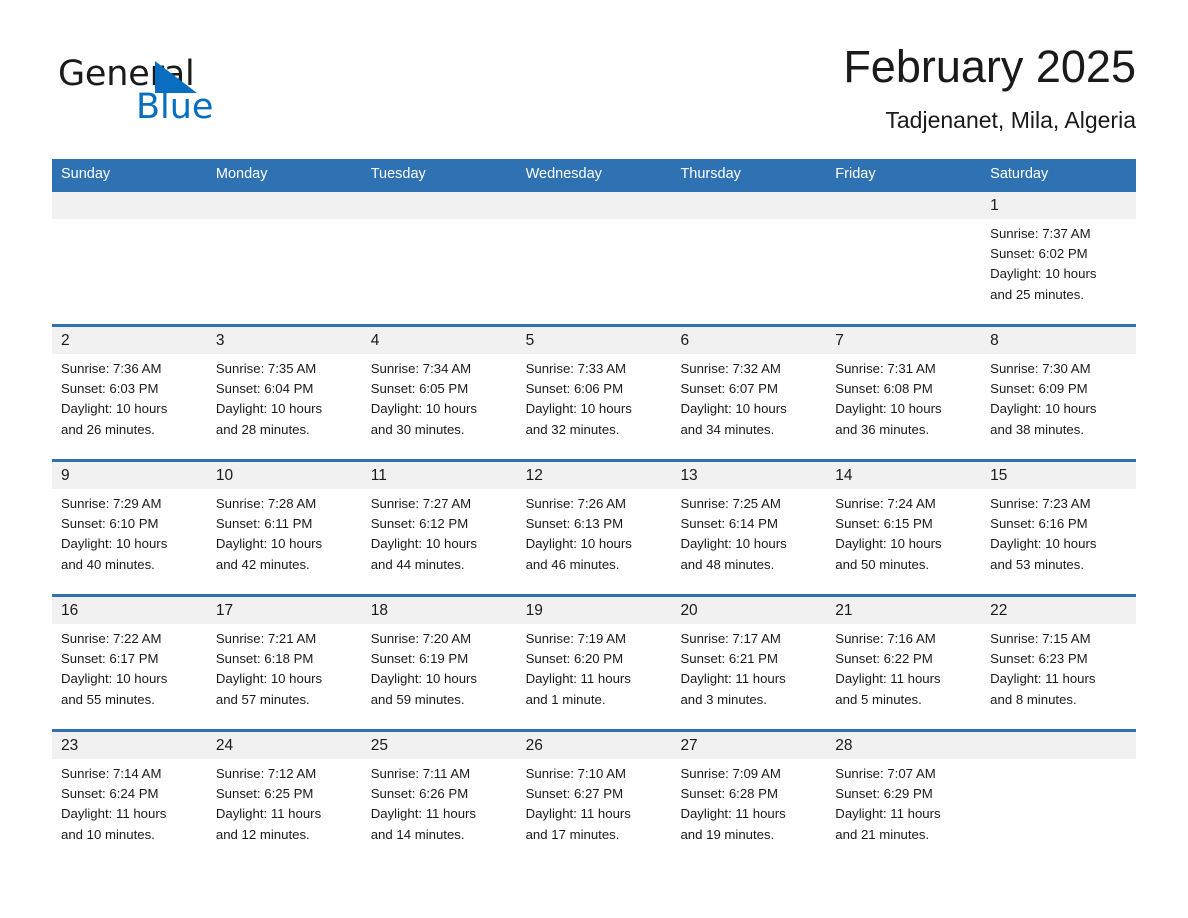 Image resolution: width=1188 pixels, height=918 pixels. What do you see at coordinates (266, 503) in the screenshot?
I see `sunrise-text: Sunrise: 7:28 AM` at bounding box center [266, 503].